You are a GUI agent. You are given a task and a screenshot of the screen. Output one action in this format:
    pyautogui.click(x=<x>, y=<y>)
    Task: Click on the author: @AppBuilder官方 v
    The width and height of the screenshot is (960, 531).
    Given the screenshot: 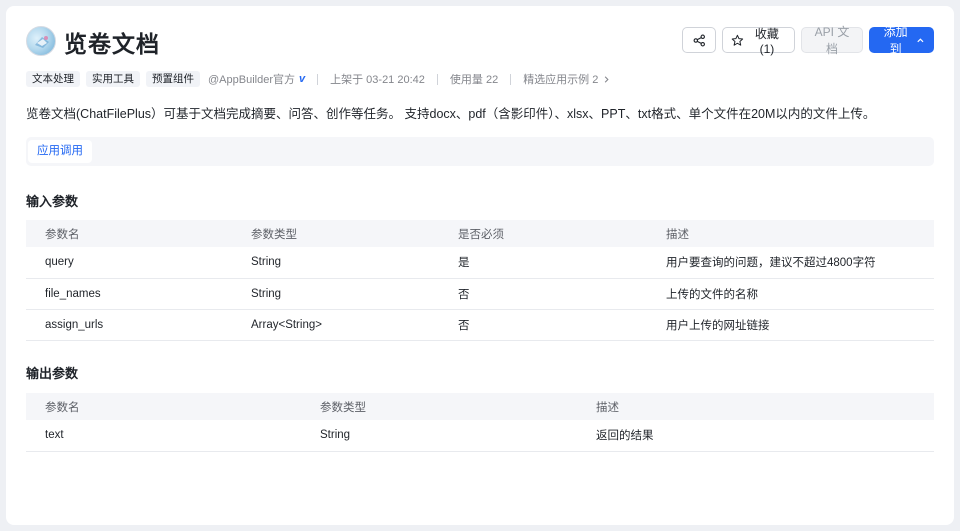 What is the action you would take?
    pyautogui.click(x=256, y=79)
    